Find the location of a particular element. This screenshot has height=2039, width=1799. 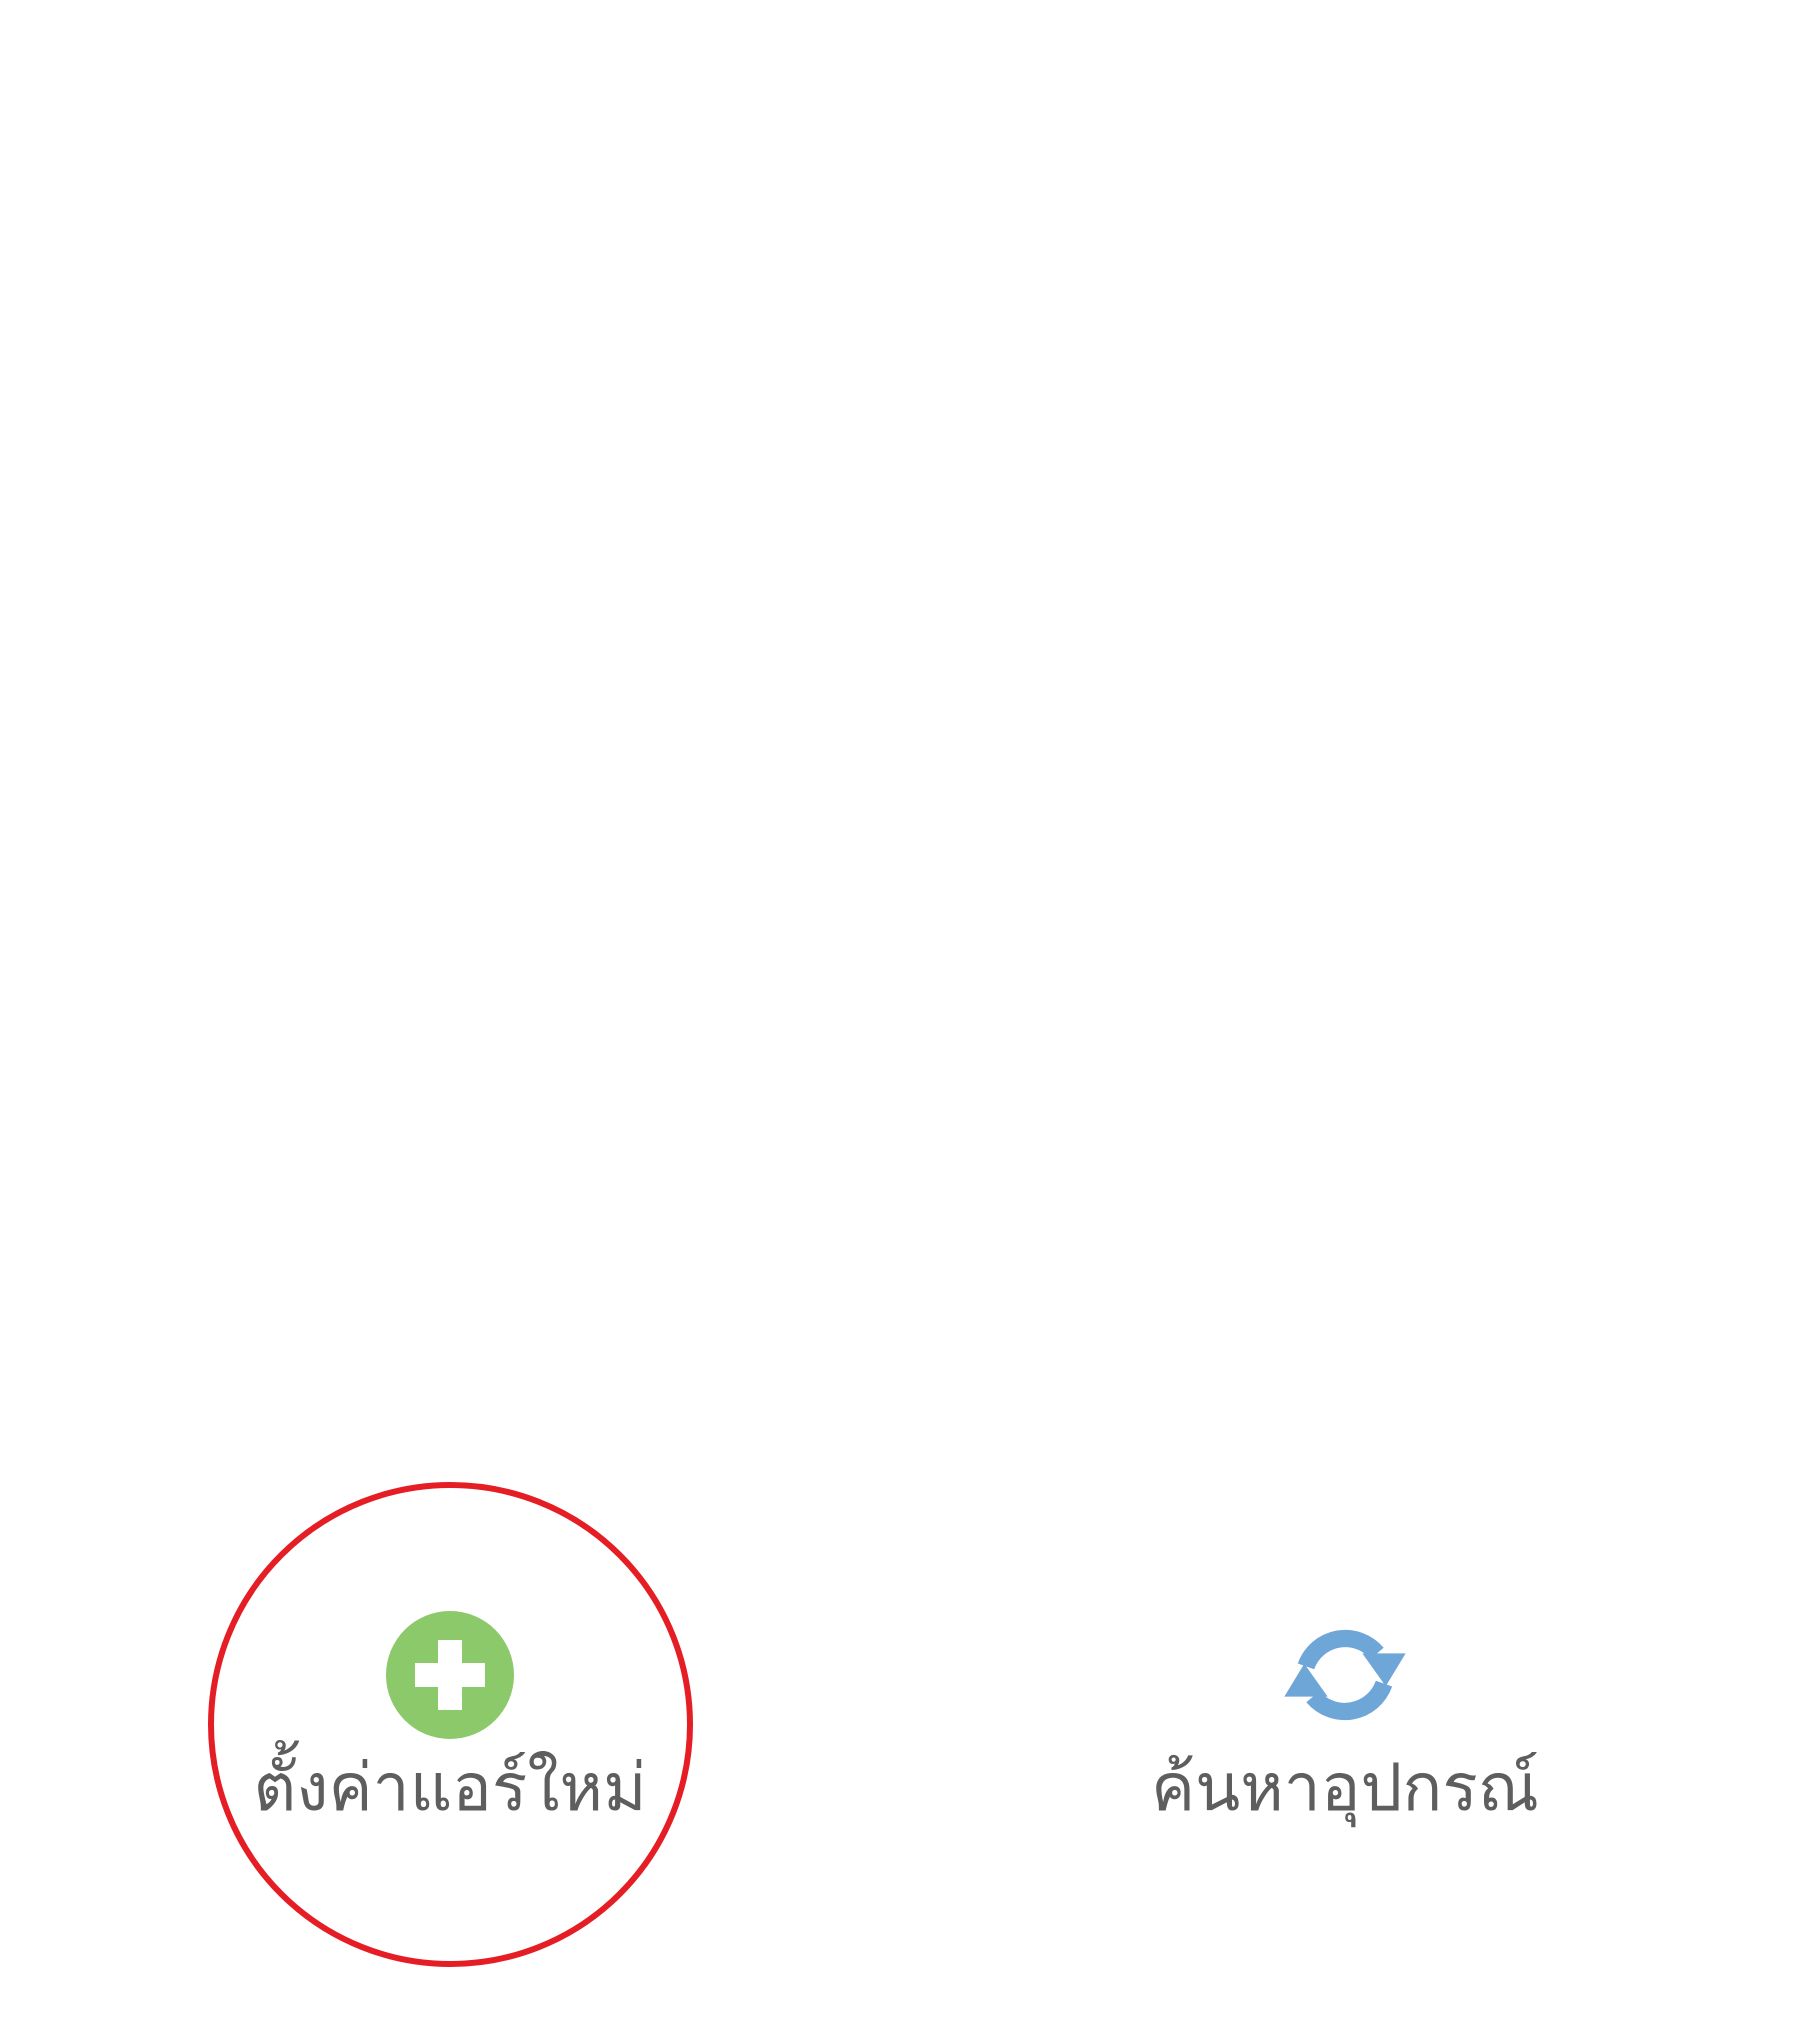

refresh-icon is located at coordinates (1345, 1675).